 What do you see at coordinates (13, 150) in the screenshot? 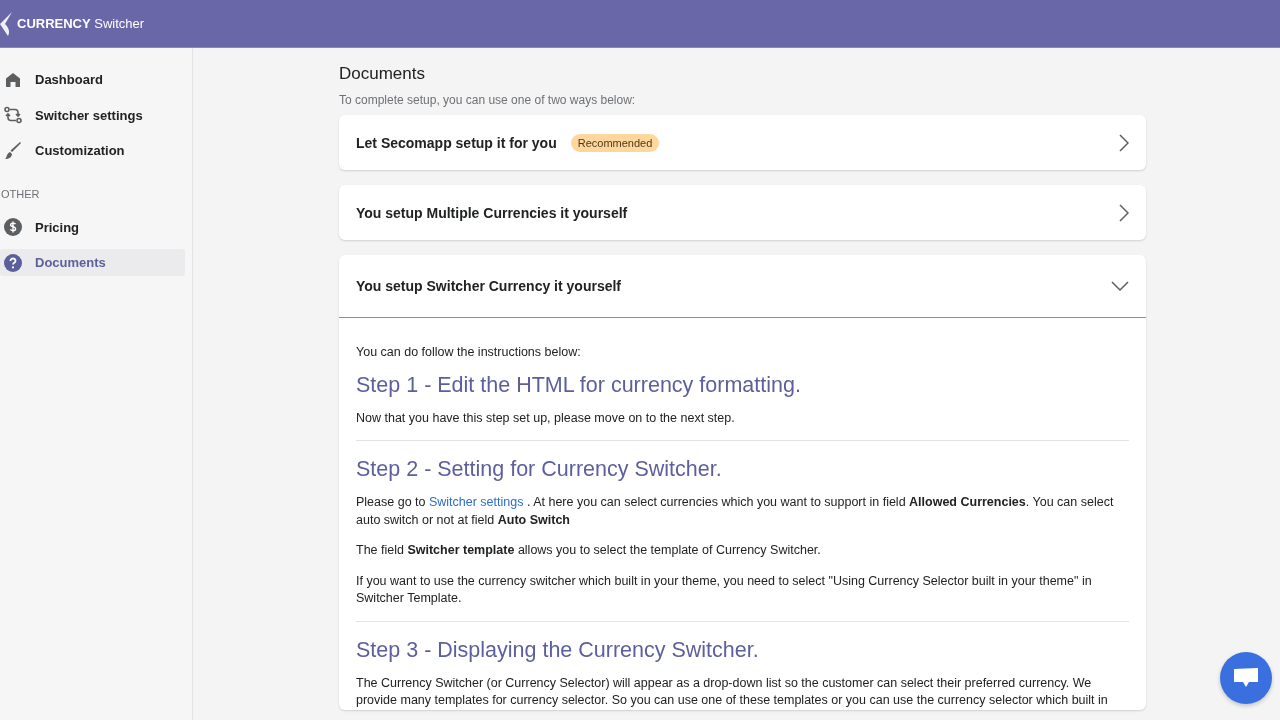
I see `brush-icon` at bounding box center [13, 150].